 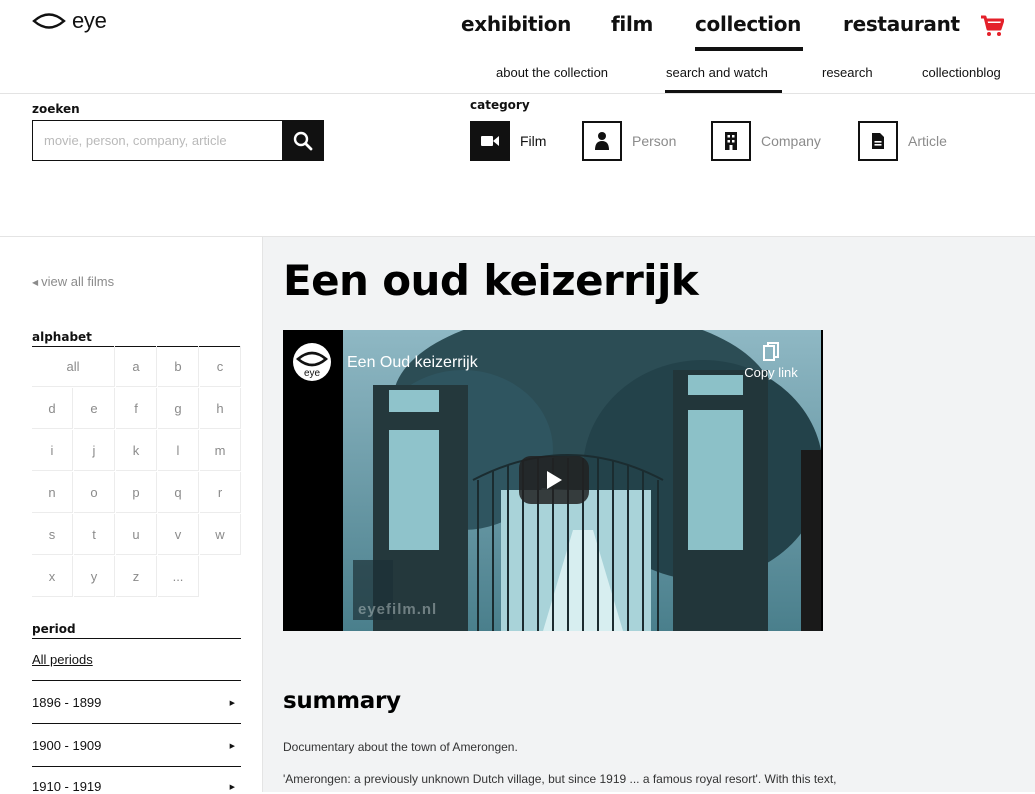 What do you see at coordinates (517, 93) in the screenshot?
I see `header-divider` at bounding box center [517, 93].